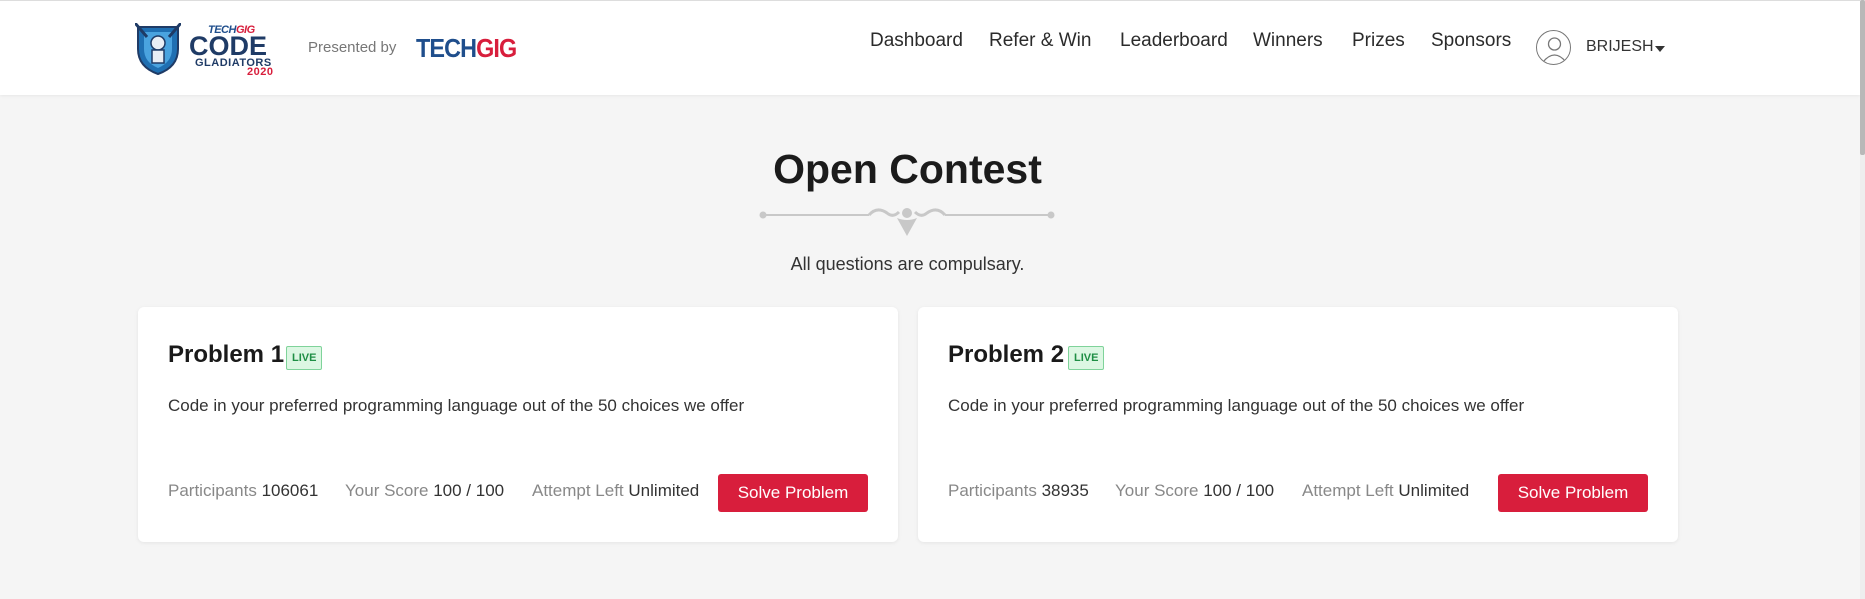 The image size is (1865, 599). What do you see at coordinates (352, 47) in the screenshot?
I see `presented-by-label: Presented by` at bounding box center [352, 47].